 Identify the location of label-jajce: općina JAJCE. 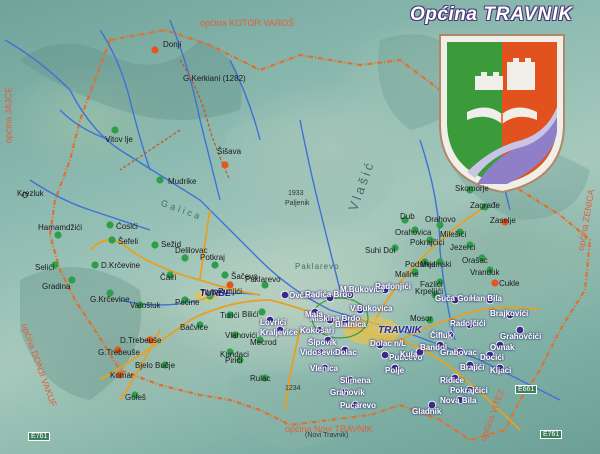
(8, 115).